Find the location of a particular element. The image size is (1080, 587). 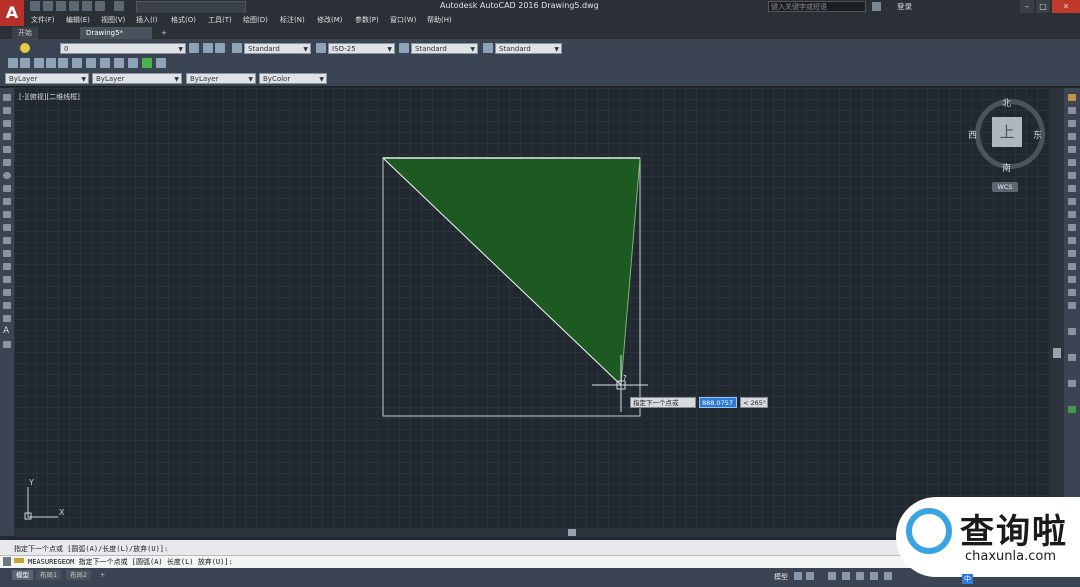

watermark-logo-icon is located at coordinates (929, 531).